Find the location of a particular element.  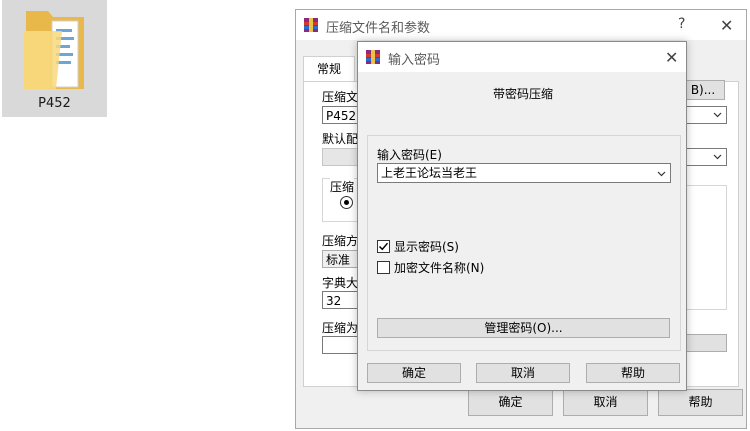

checkmark-icon is located at coordinates (383, 246).